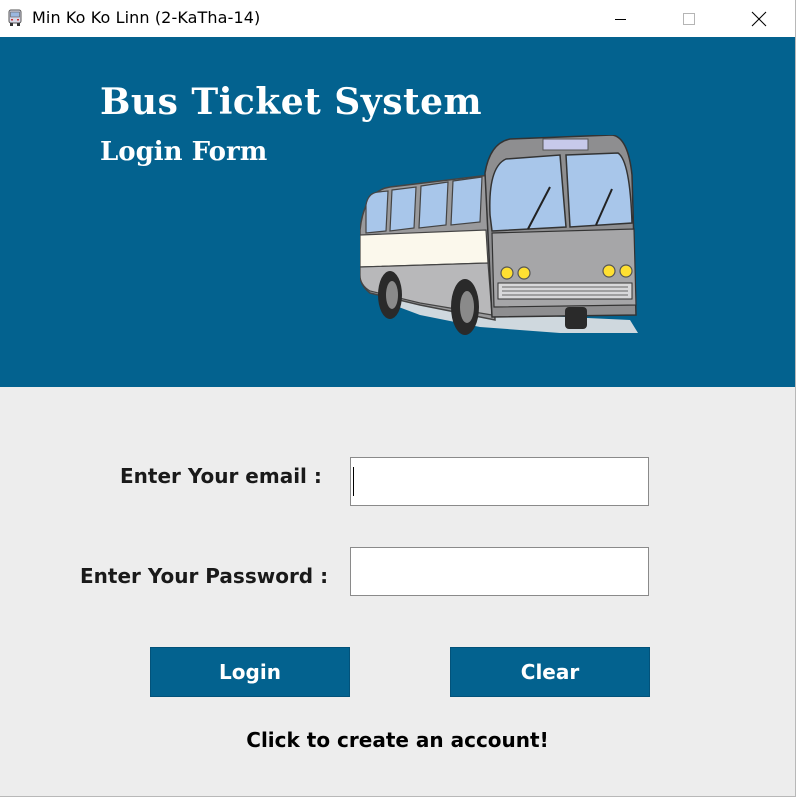 Image resolution: width=796 pixels, height=797 pixels. Describe the element at coordinates (499, 481) in the screenshot. I see `email-input` at that location.